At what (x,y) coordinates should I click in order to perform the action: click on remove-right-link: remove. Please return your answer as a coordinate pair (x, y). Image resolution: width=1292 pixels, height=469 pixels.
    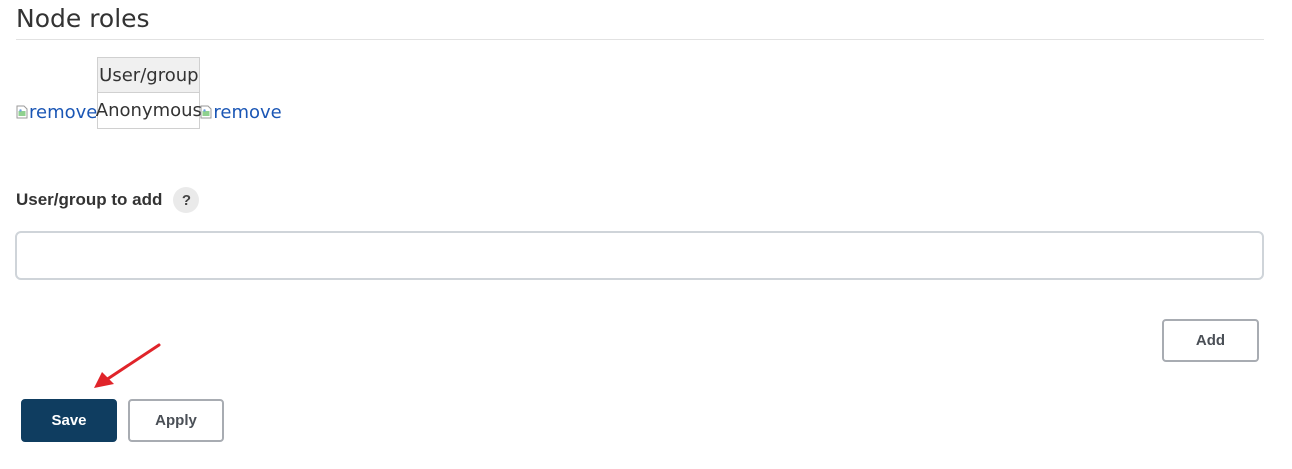
    Looking at the image, I should click on (241, 111).